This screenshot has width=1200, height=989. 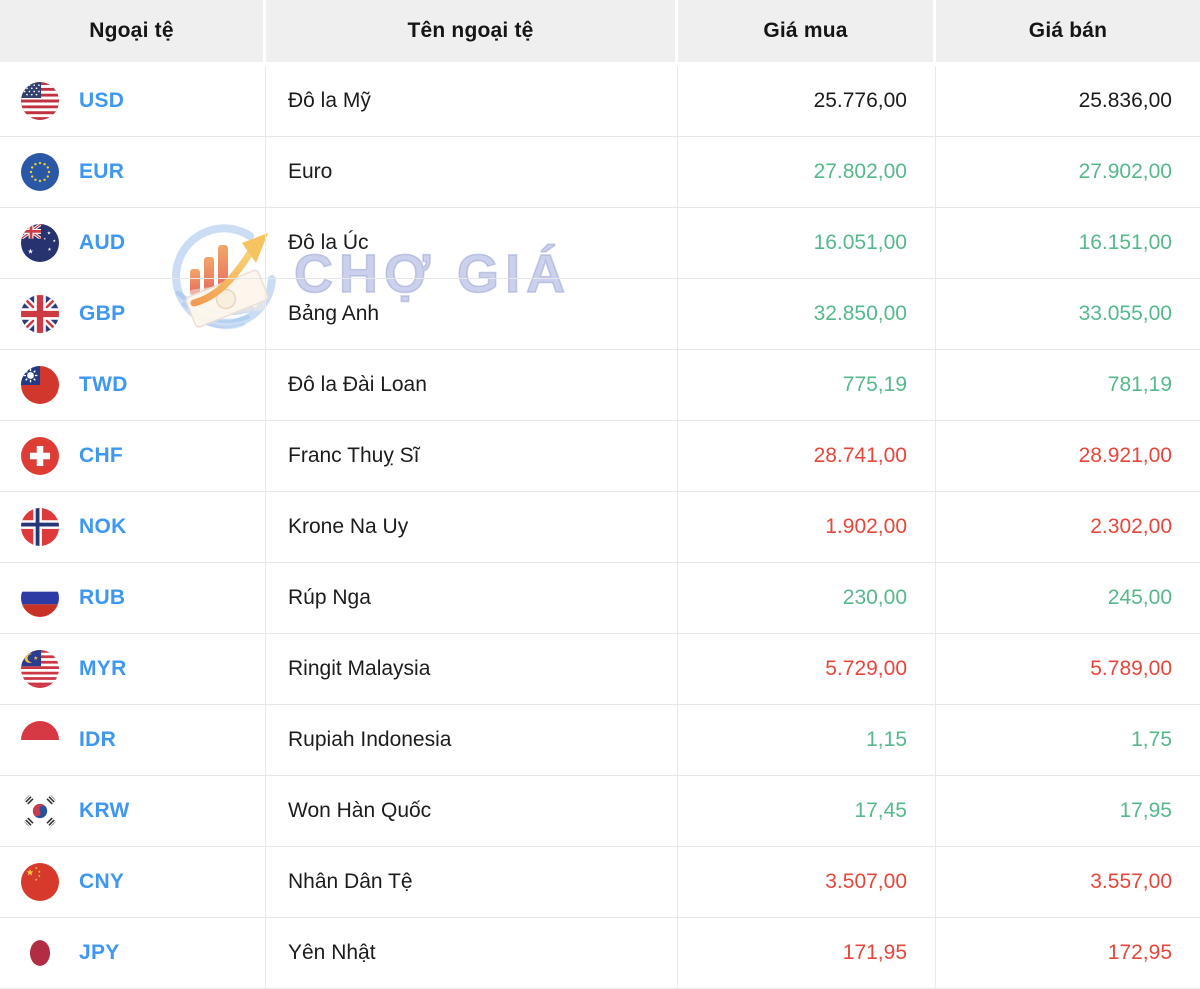 What do you see at coordinates (1068, 33) in the screenshot?
I see `header-sell: Giá bán` at bounding box center [1068, 33].